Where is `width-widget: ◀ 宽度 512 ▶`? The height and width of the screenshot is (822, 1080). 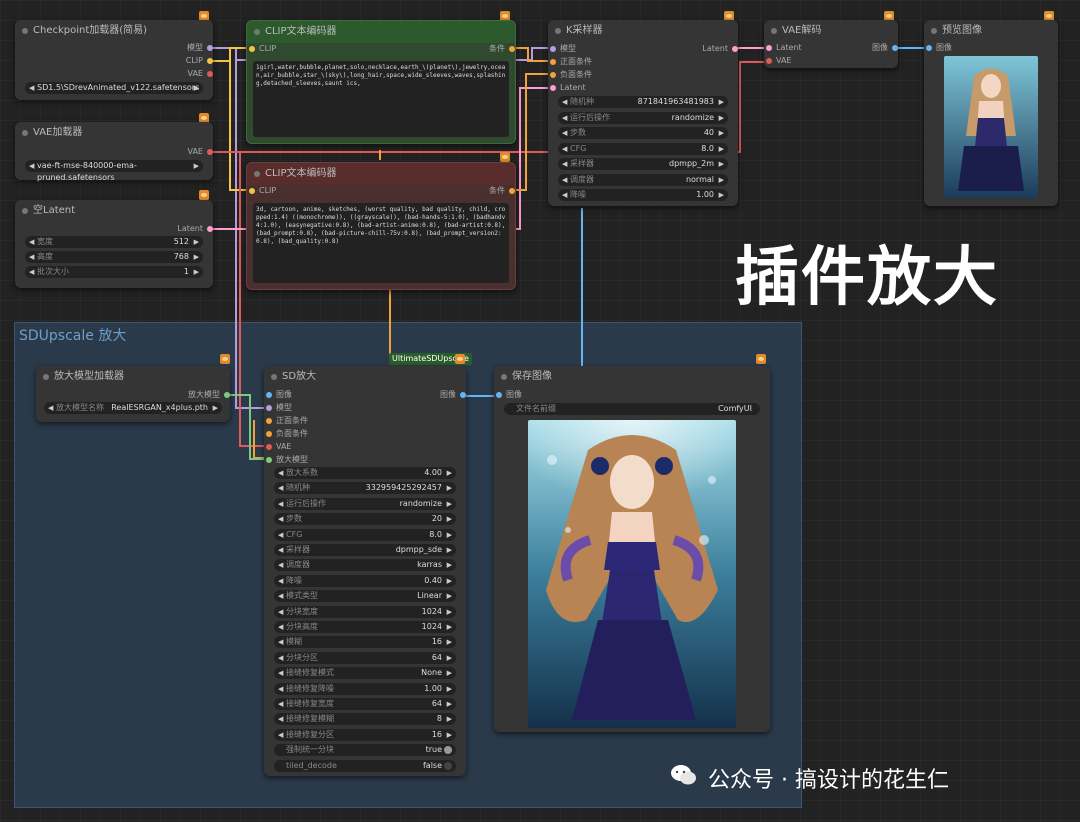
width-widget: ◀ 宽度 512 ▶ is located at coordinates (114, 242).